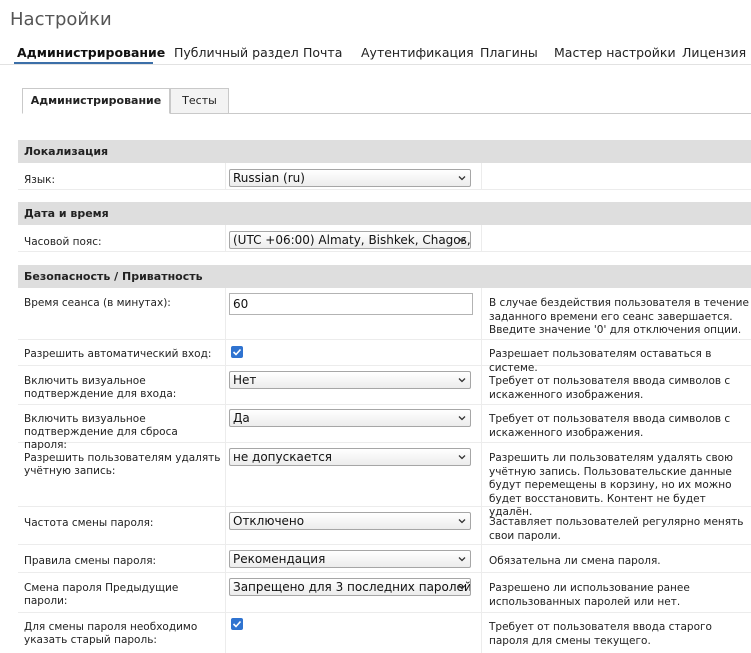 The image size is (751, 653). Describe the element at coordinates (575, 561) in the screenshot. I see `password-rules-desc: Обязательна ли смена пароля.` at that location.